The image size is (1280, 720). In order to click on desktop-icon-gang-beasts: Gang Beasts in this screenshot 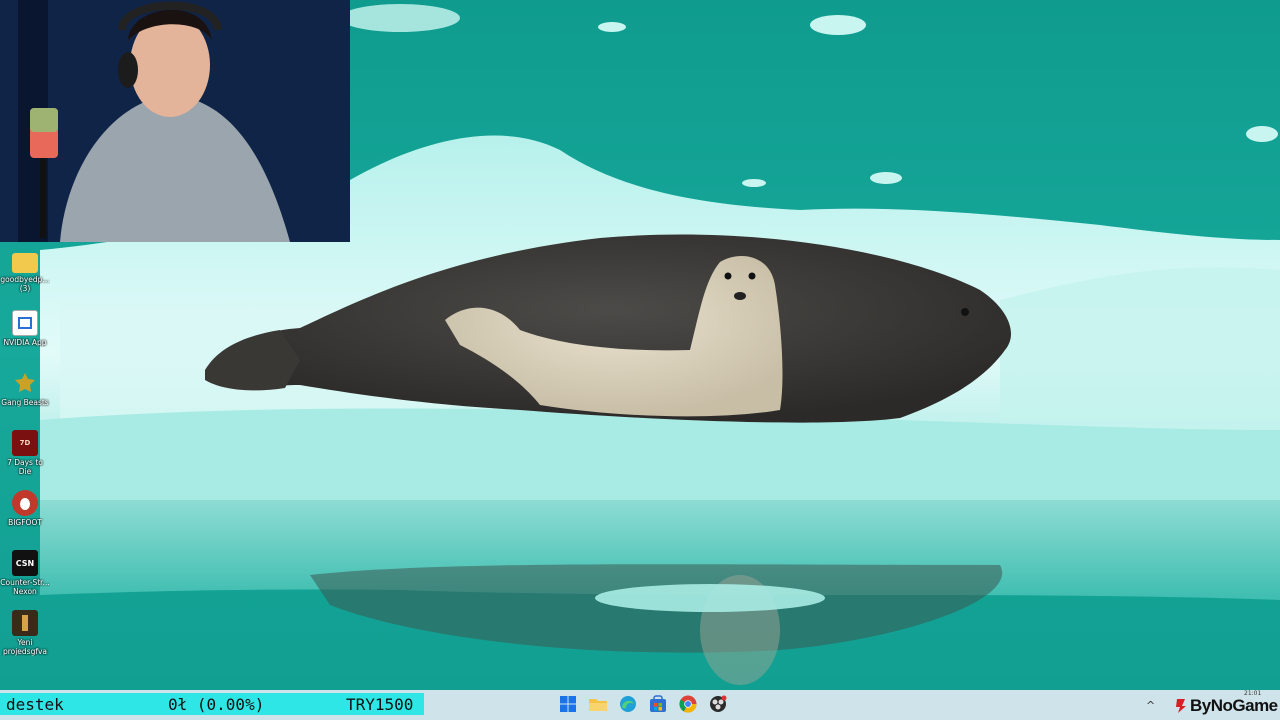, I will do `click(25, 388)`.